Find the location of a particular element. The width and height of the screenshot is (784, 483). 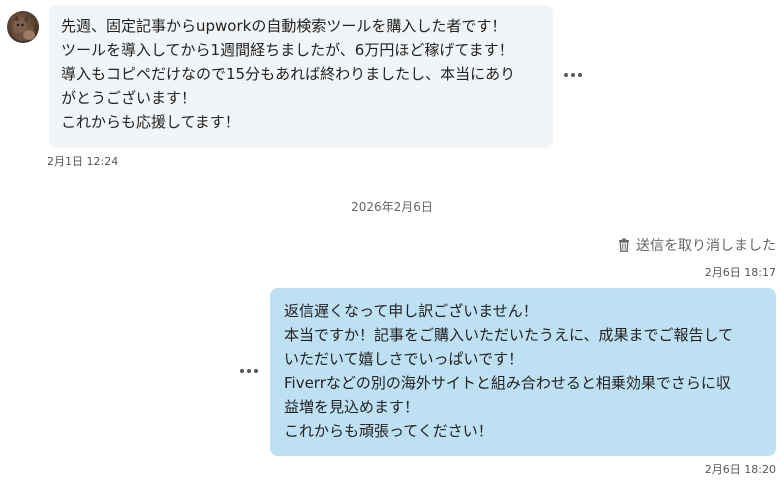

message-line: Fiverrなどの別の海外サイトと組み合わせると相乗効果でさらに収 is located at coordinates (507, 383).